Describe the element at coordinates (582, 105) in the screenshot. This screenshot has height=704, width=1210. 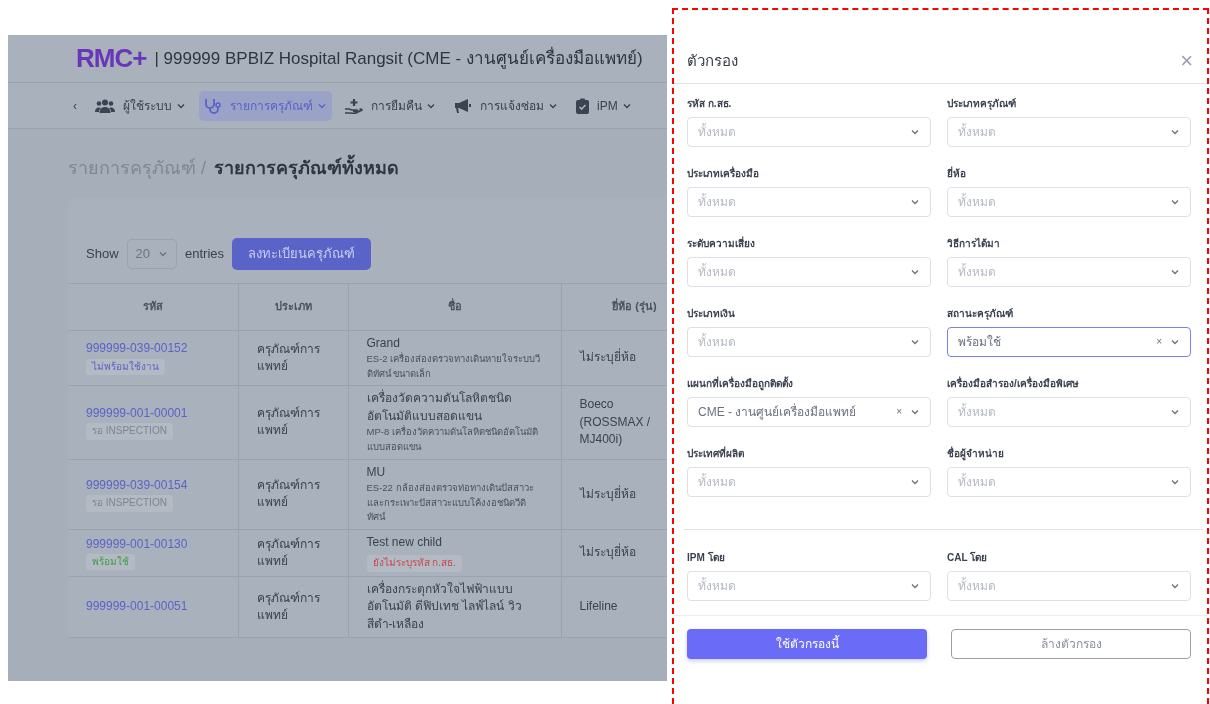
I see `clipboard-check-icon` at that location.